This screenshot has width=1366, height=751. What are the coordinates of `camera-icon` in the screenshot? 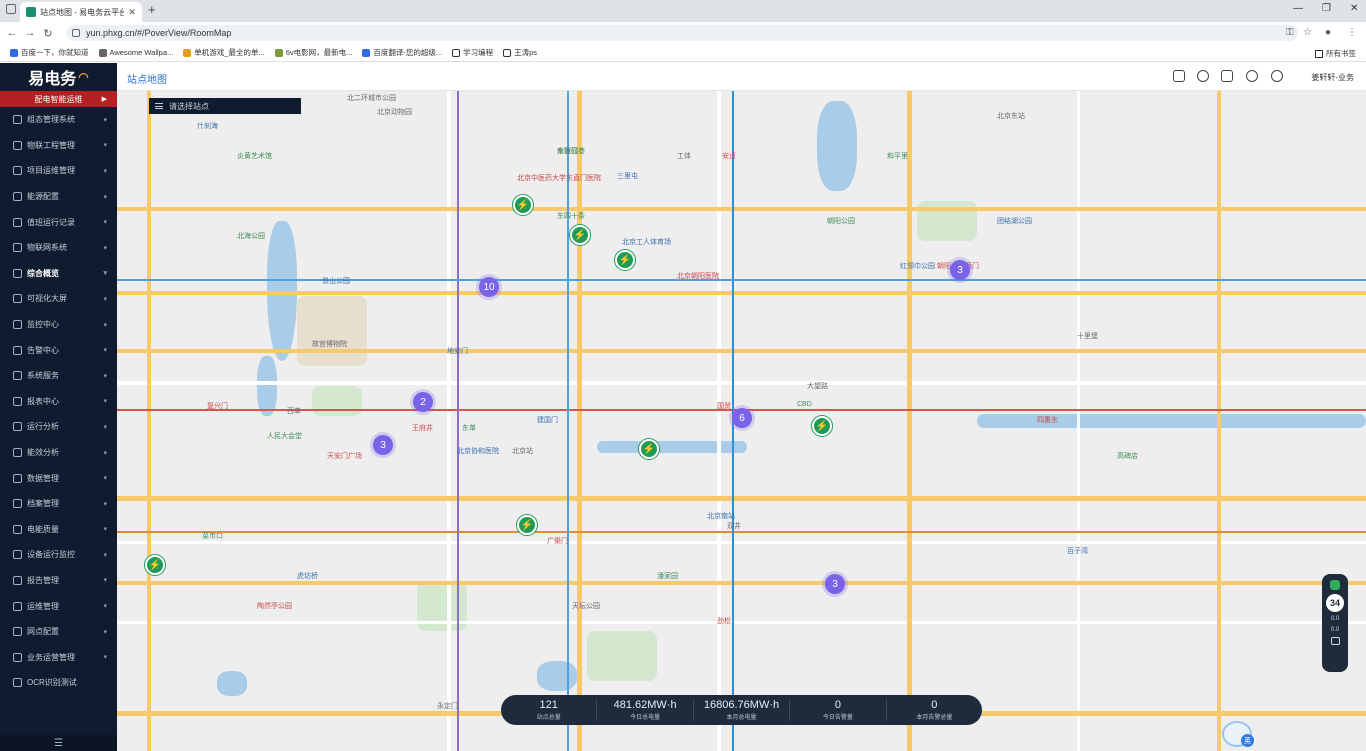 It's located at (1335, 641).